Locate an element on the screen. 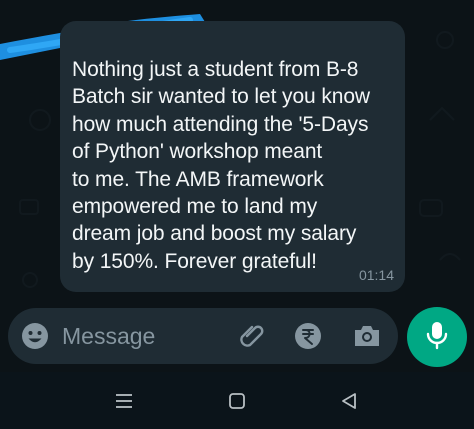  mic-button is located at coordinates (437, 337).